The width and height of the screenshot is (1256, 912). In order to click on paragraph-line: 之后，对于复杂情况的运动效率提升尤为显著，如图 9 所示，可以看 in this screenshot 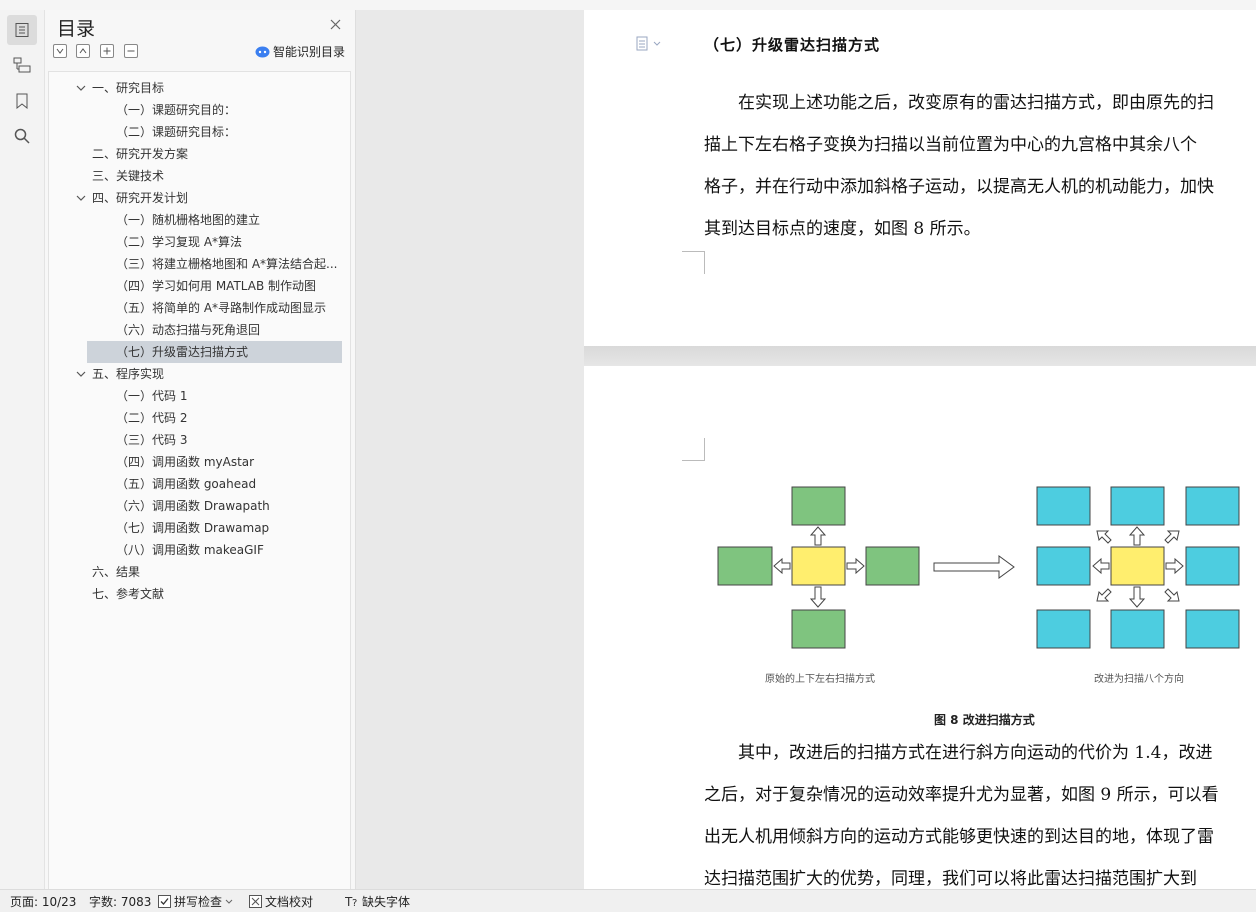, I will do `click(961, 795)`.